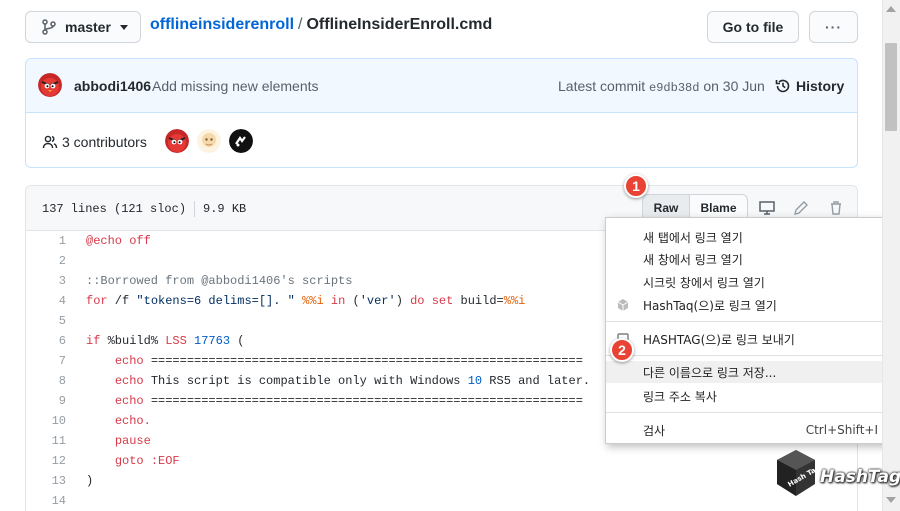  I want to click on line-code: goto :EOF, so click(147, 461).